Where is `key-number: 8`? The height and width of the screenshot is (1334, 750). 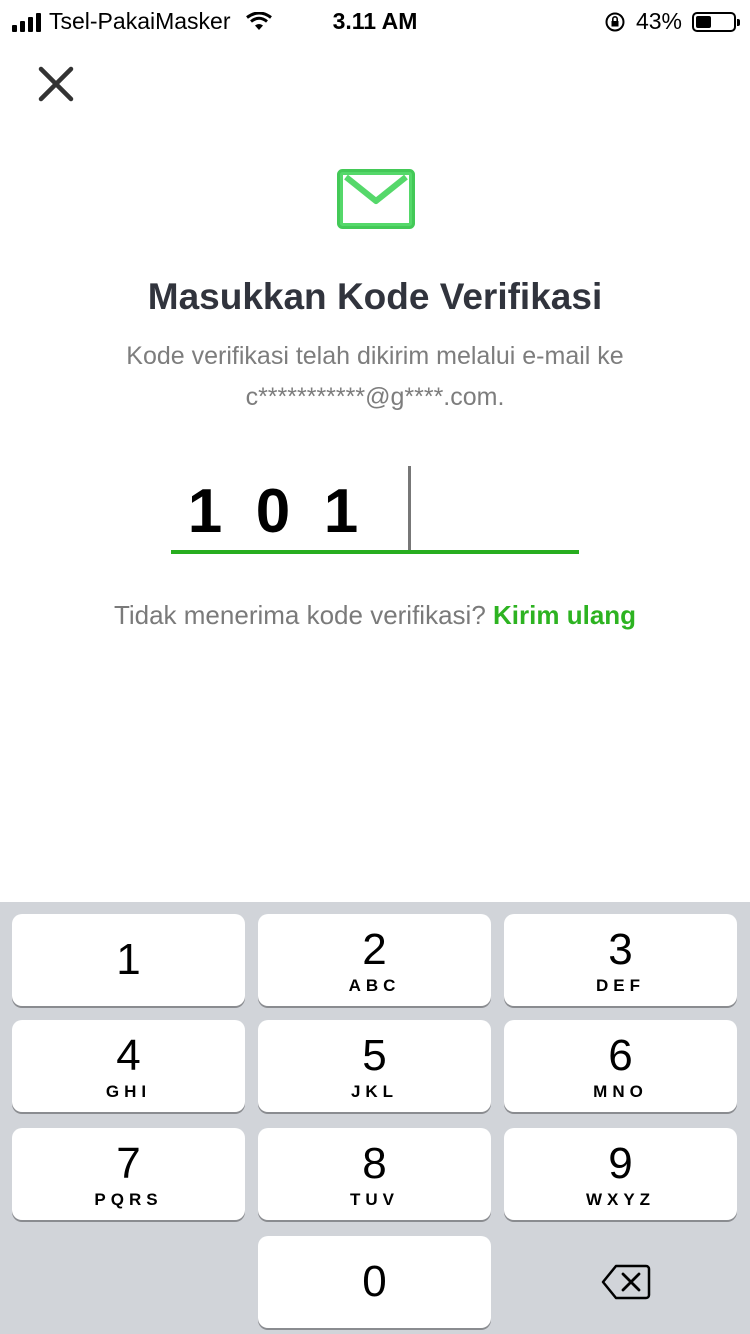
key-number: 8 is located at coordinates (374, 1163).